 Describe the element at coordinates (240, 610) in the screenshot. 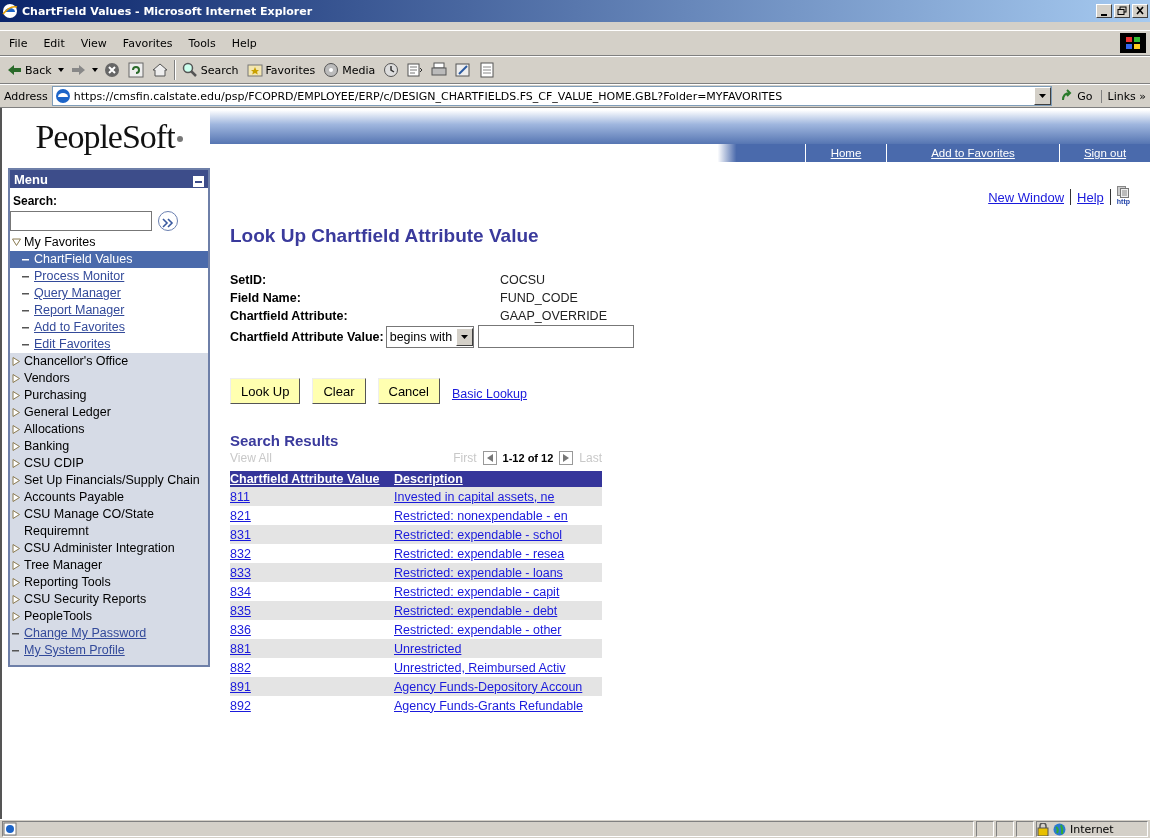

I see `value-link: 835` at that location.